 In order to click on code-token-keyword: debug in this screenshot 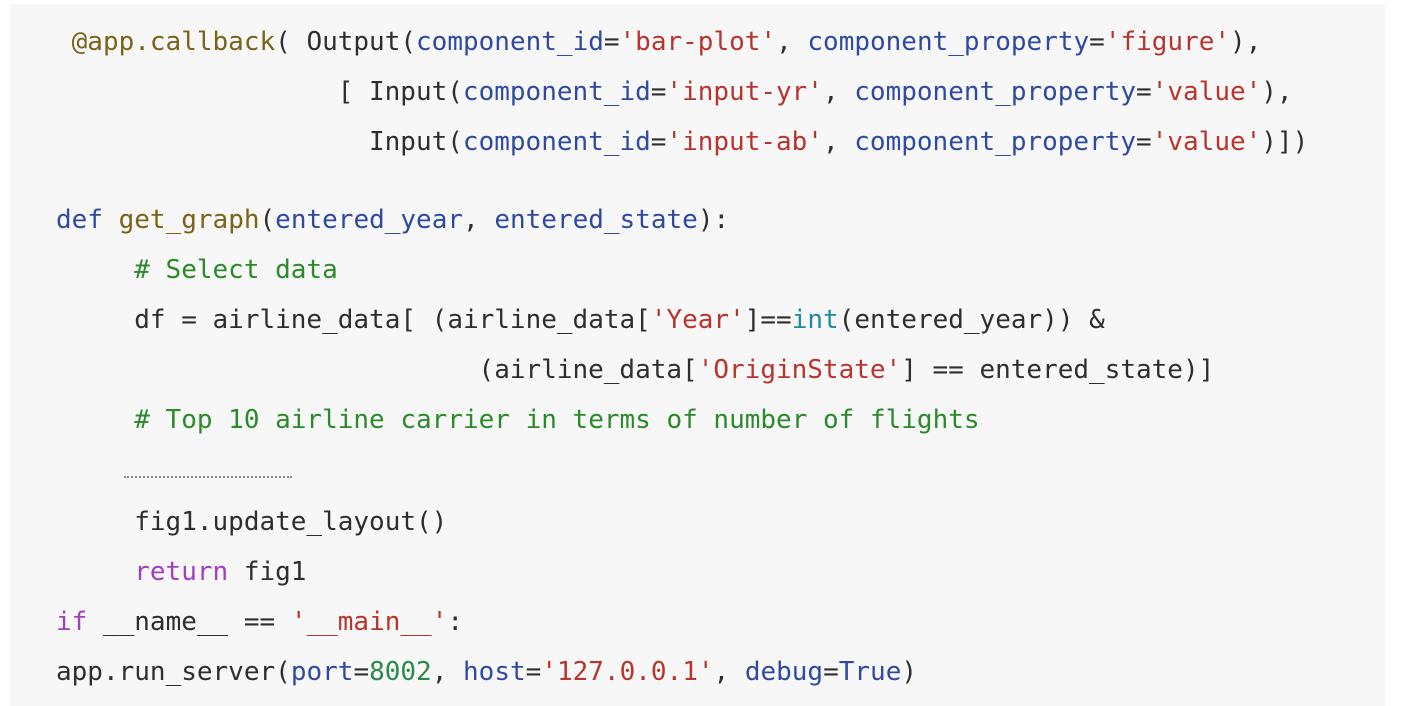, I will do `click(784, 672)`.